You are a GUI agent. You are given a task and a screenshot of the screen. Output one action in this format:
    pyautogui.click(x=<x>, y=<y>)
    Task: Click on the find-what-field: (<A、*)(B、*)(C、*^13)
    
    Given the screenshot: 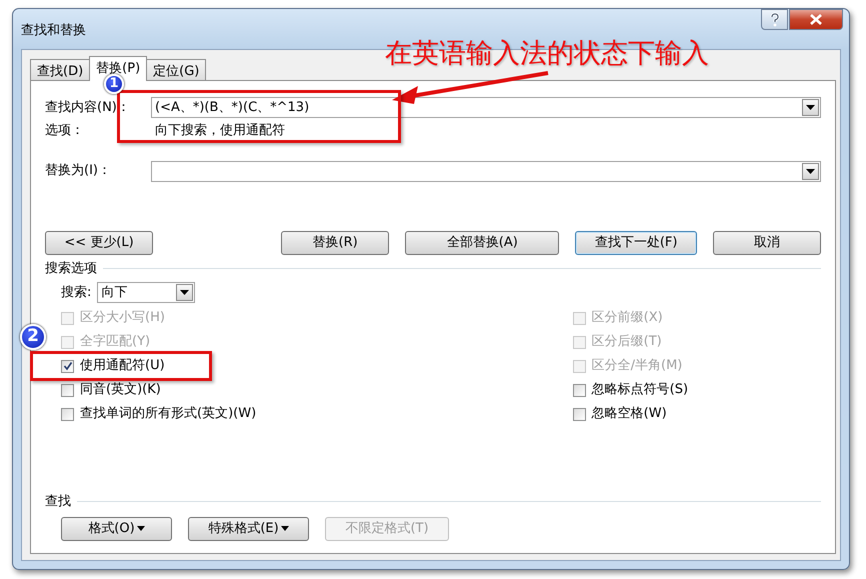 What is the action you would take?
    pyautogui.click(x=486, y=107)
    